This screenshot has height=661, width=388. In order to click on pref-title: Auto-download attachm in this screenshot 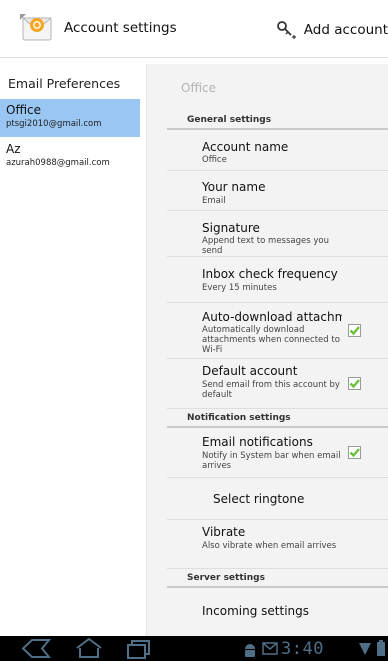, I will do `click(272, 317)`.